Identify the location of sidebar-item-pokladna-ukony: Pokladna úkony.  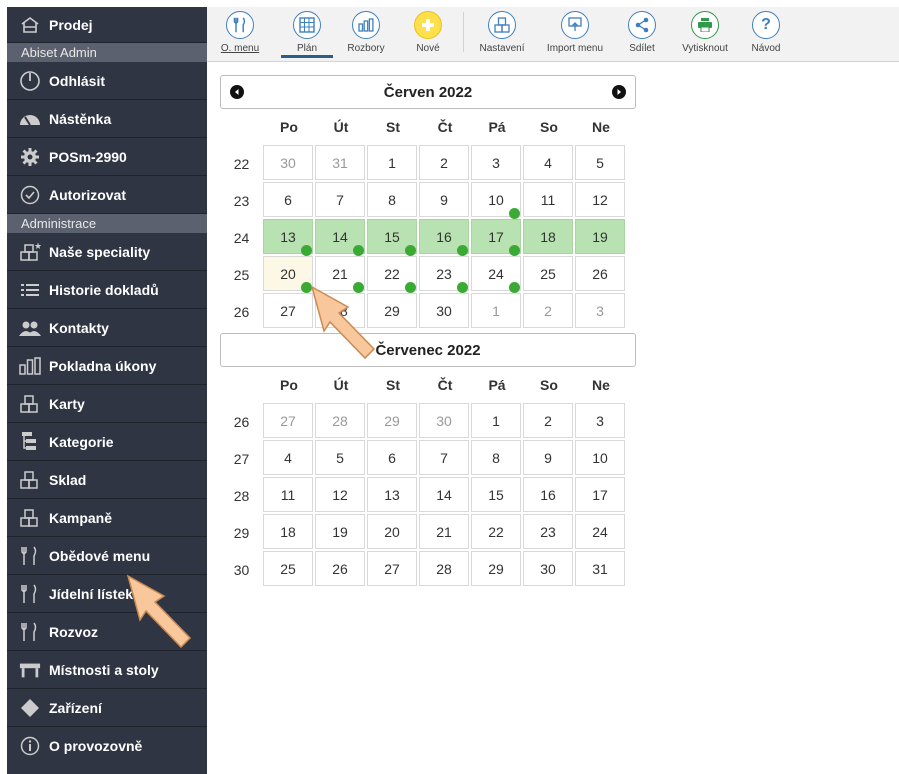
(107, 366).